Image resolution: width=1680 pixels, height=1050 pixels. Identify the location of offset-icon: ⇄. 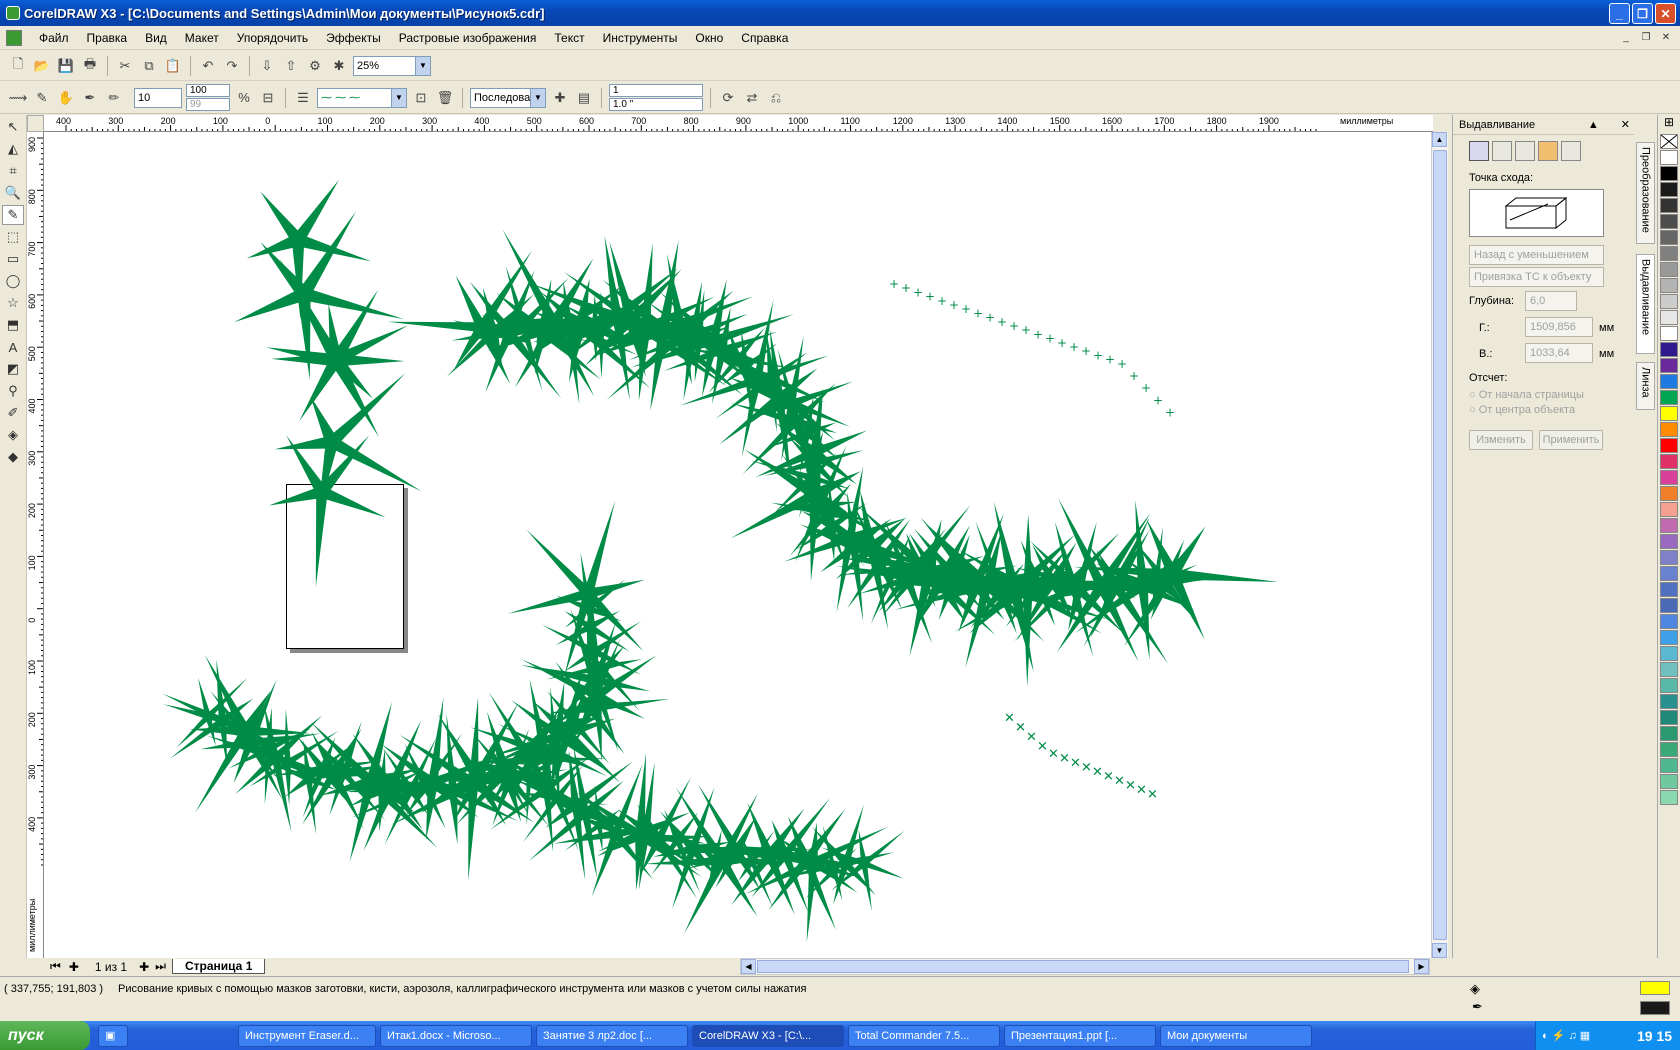
(752, 98).